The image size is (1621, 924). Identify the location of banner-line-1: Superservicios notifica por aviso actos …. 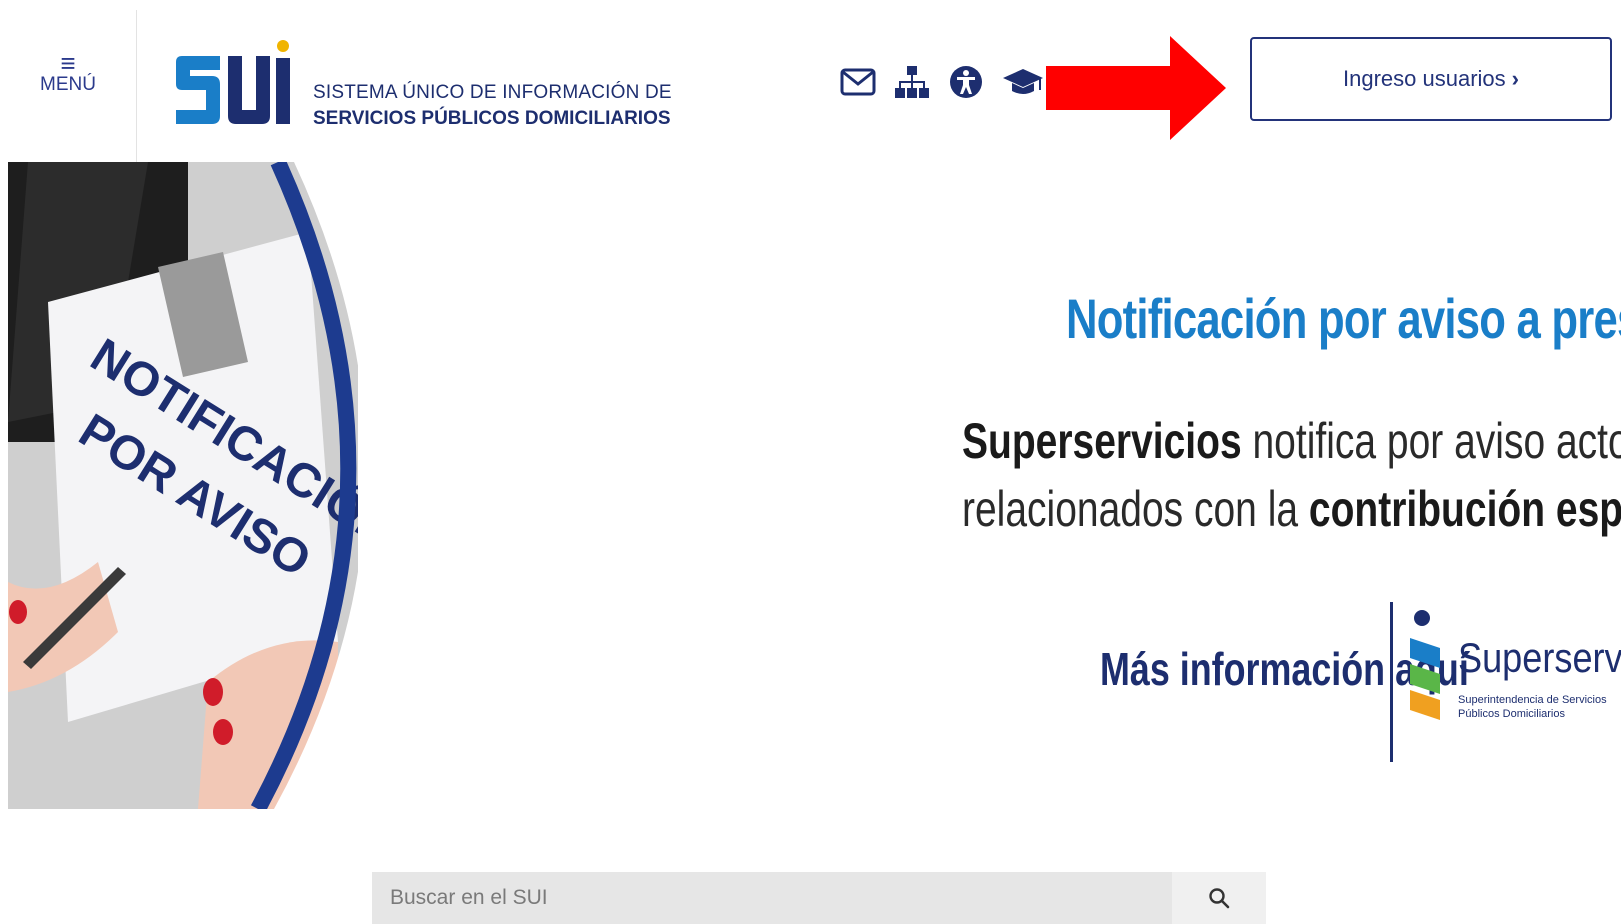
(1291, 441).